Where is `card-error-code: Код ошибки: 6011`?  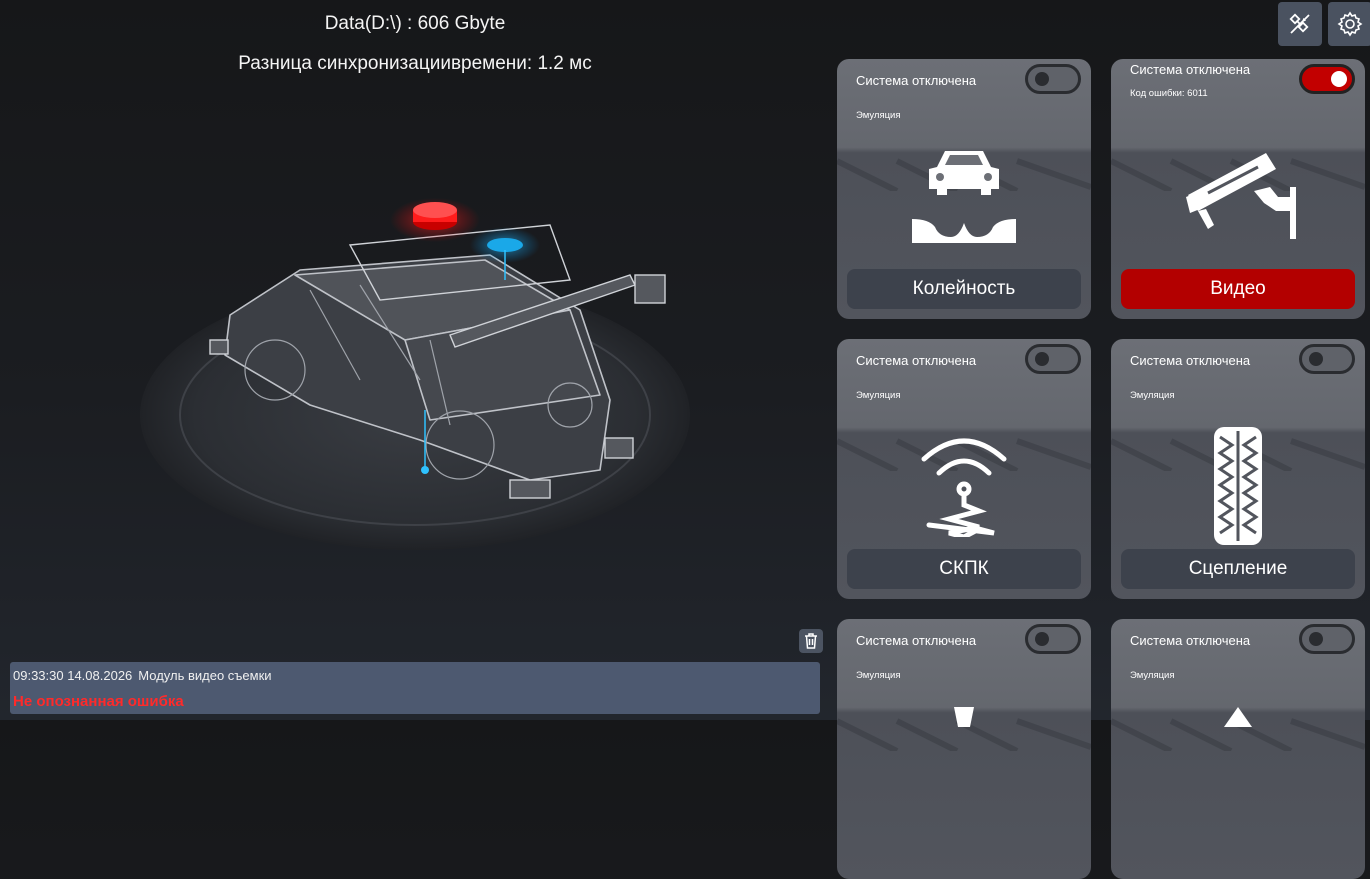
card-error-code: Код ошибки: 6011 is located at coordinates (1169, 93).